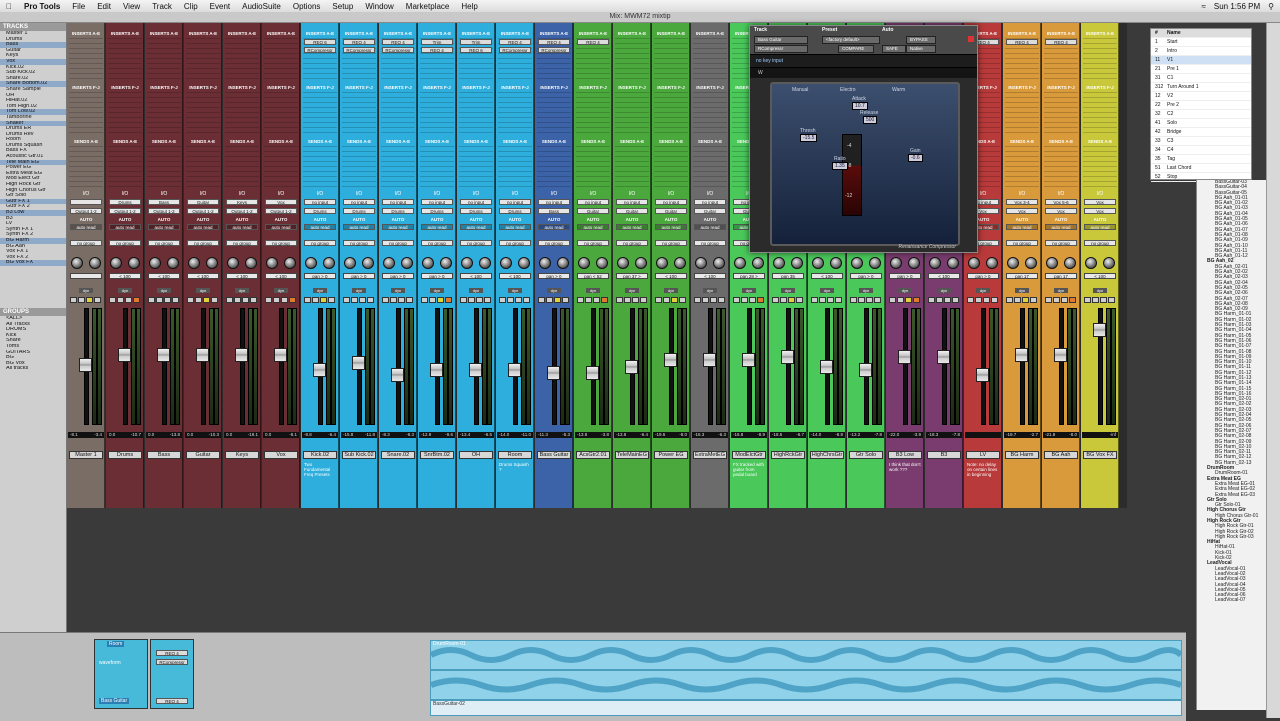 This screenshot has width=1280, height=721. I want to click on release-value: 500, so click(870, 120).